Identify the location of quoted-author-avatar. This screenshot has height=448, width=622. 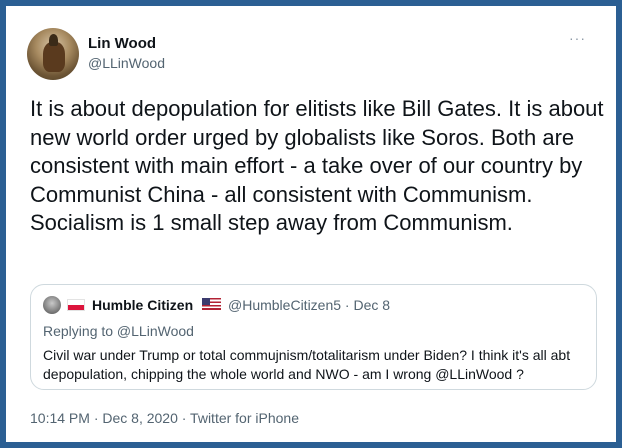
(52, 305).